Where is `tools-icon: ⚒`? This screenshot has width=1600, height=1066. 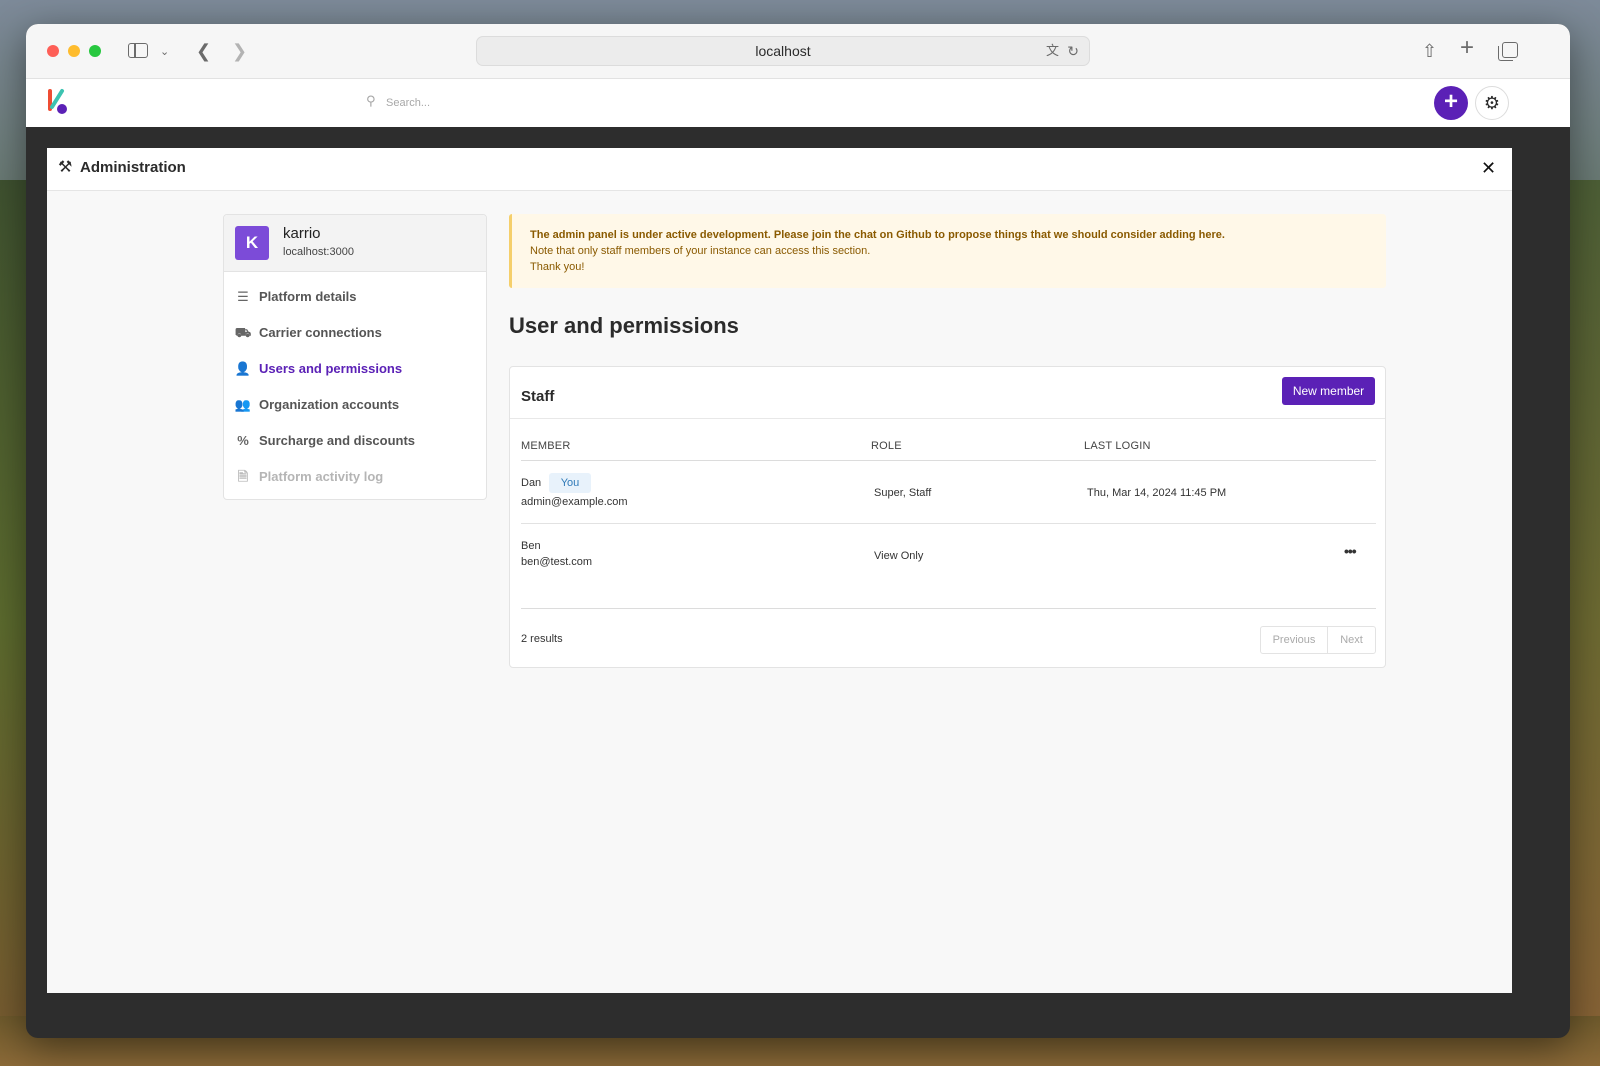
tools-icon: ⚒ is located at coordinates (65, 167).